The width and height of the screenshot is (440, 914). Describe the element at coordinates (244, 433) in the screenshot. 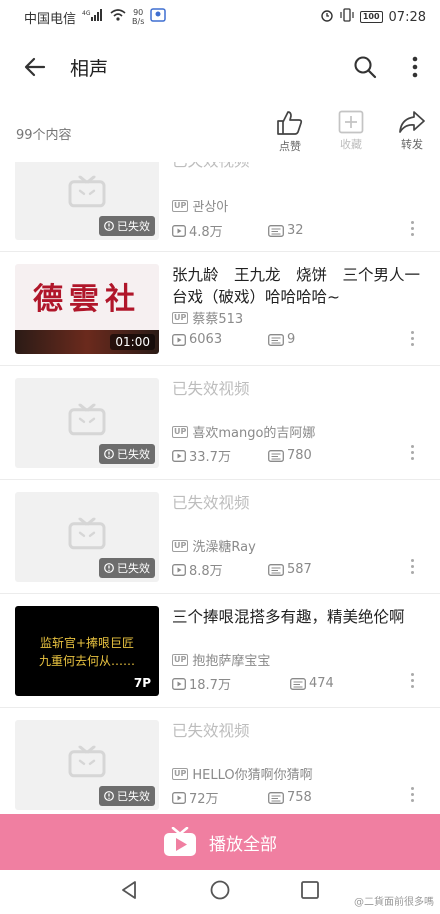

I see `uploader: UP 喜欢mango的吉阿娜` at that location.